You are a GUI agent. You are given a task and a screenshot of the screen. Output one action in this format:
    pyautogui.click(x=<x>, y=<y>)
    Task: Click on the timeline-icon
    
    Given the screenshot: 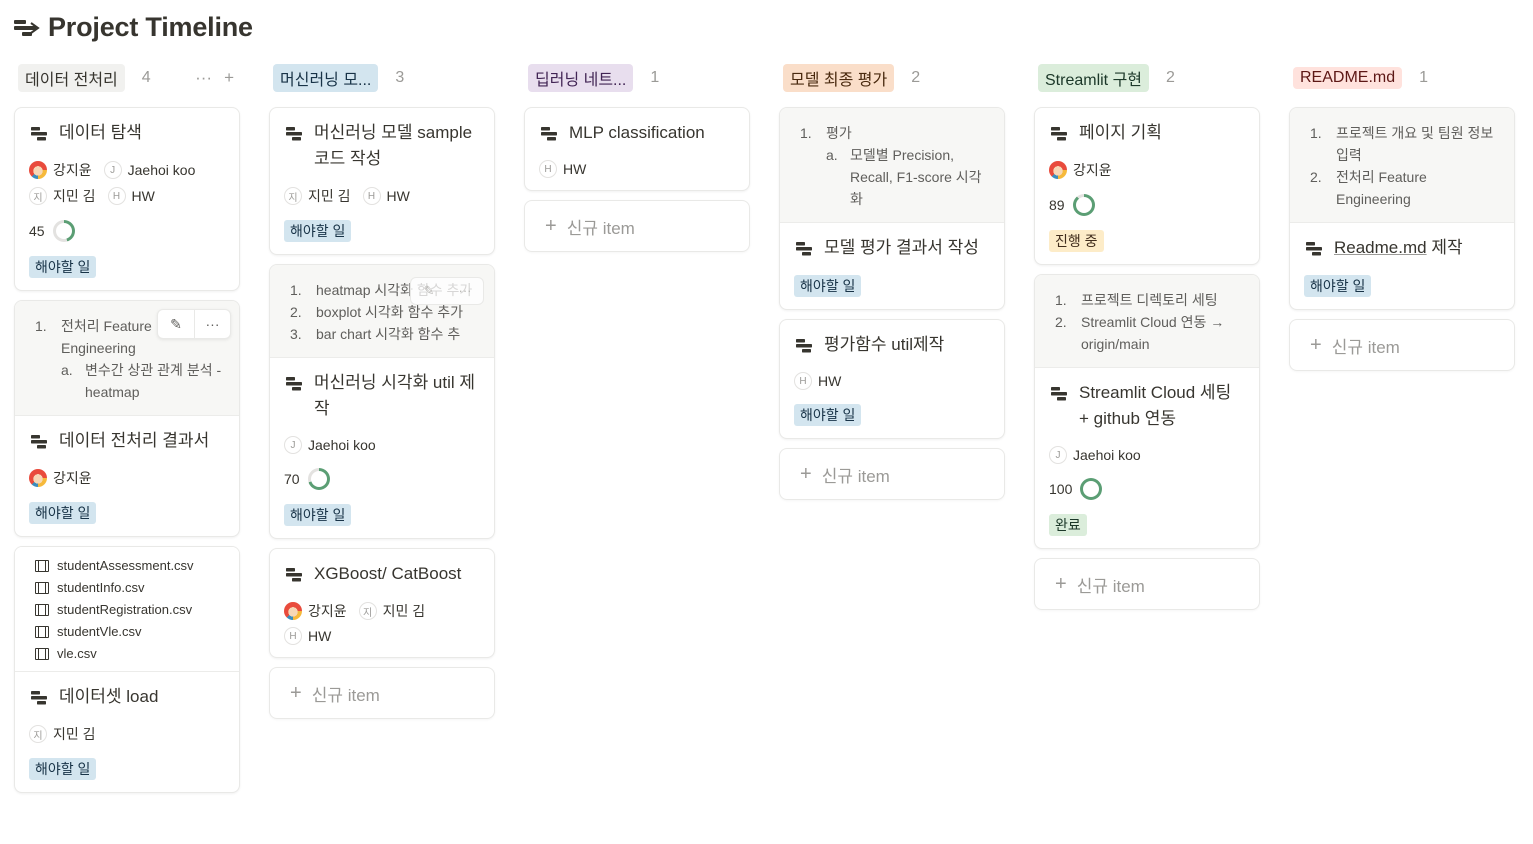 What is the action you would take?
    pyautogui.click(x=27, y=27)
    